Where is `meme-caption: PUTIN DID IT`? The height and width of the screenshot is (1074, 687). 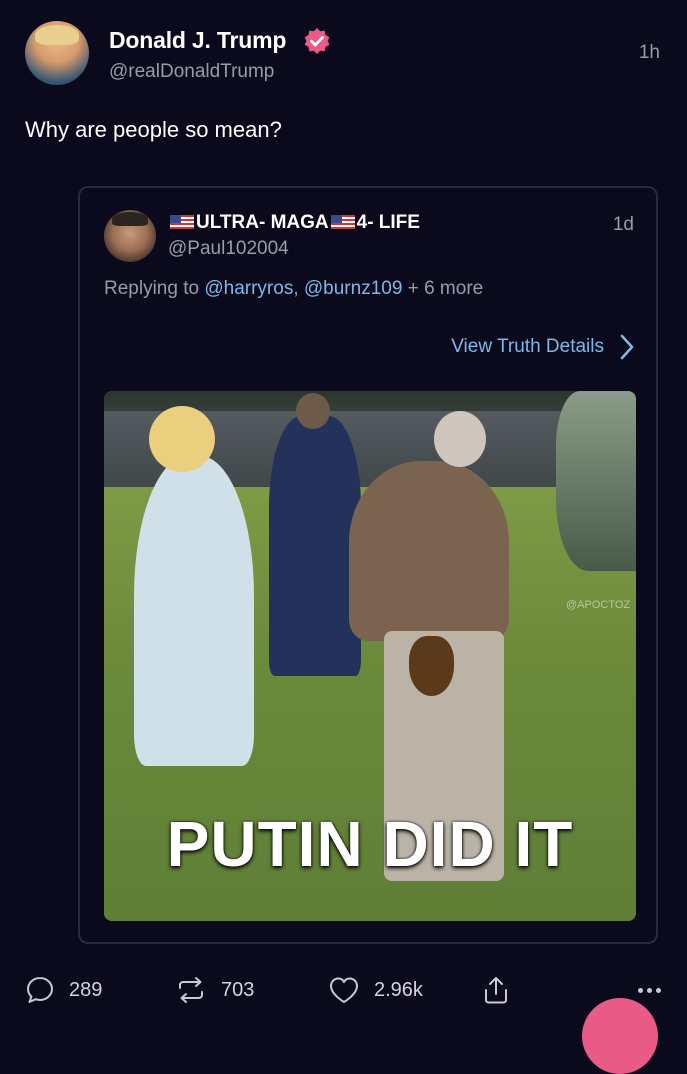 meme-caption: PUTIN DID IT is located at coordinates (370, 844).